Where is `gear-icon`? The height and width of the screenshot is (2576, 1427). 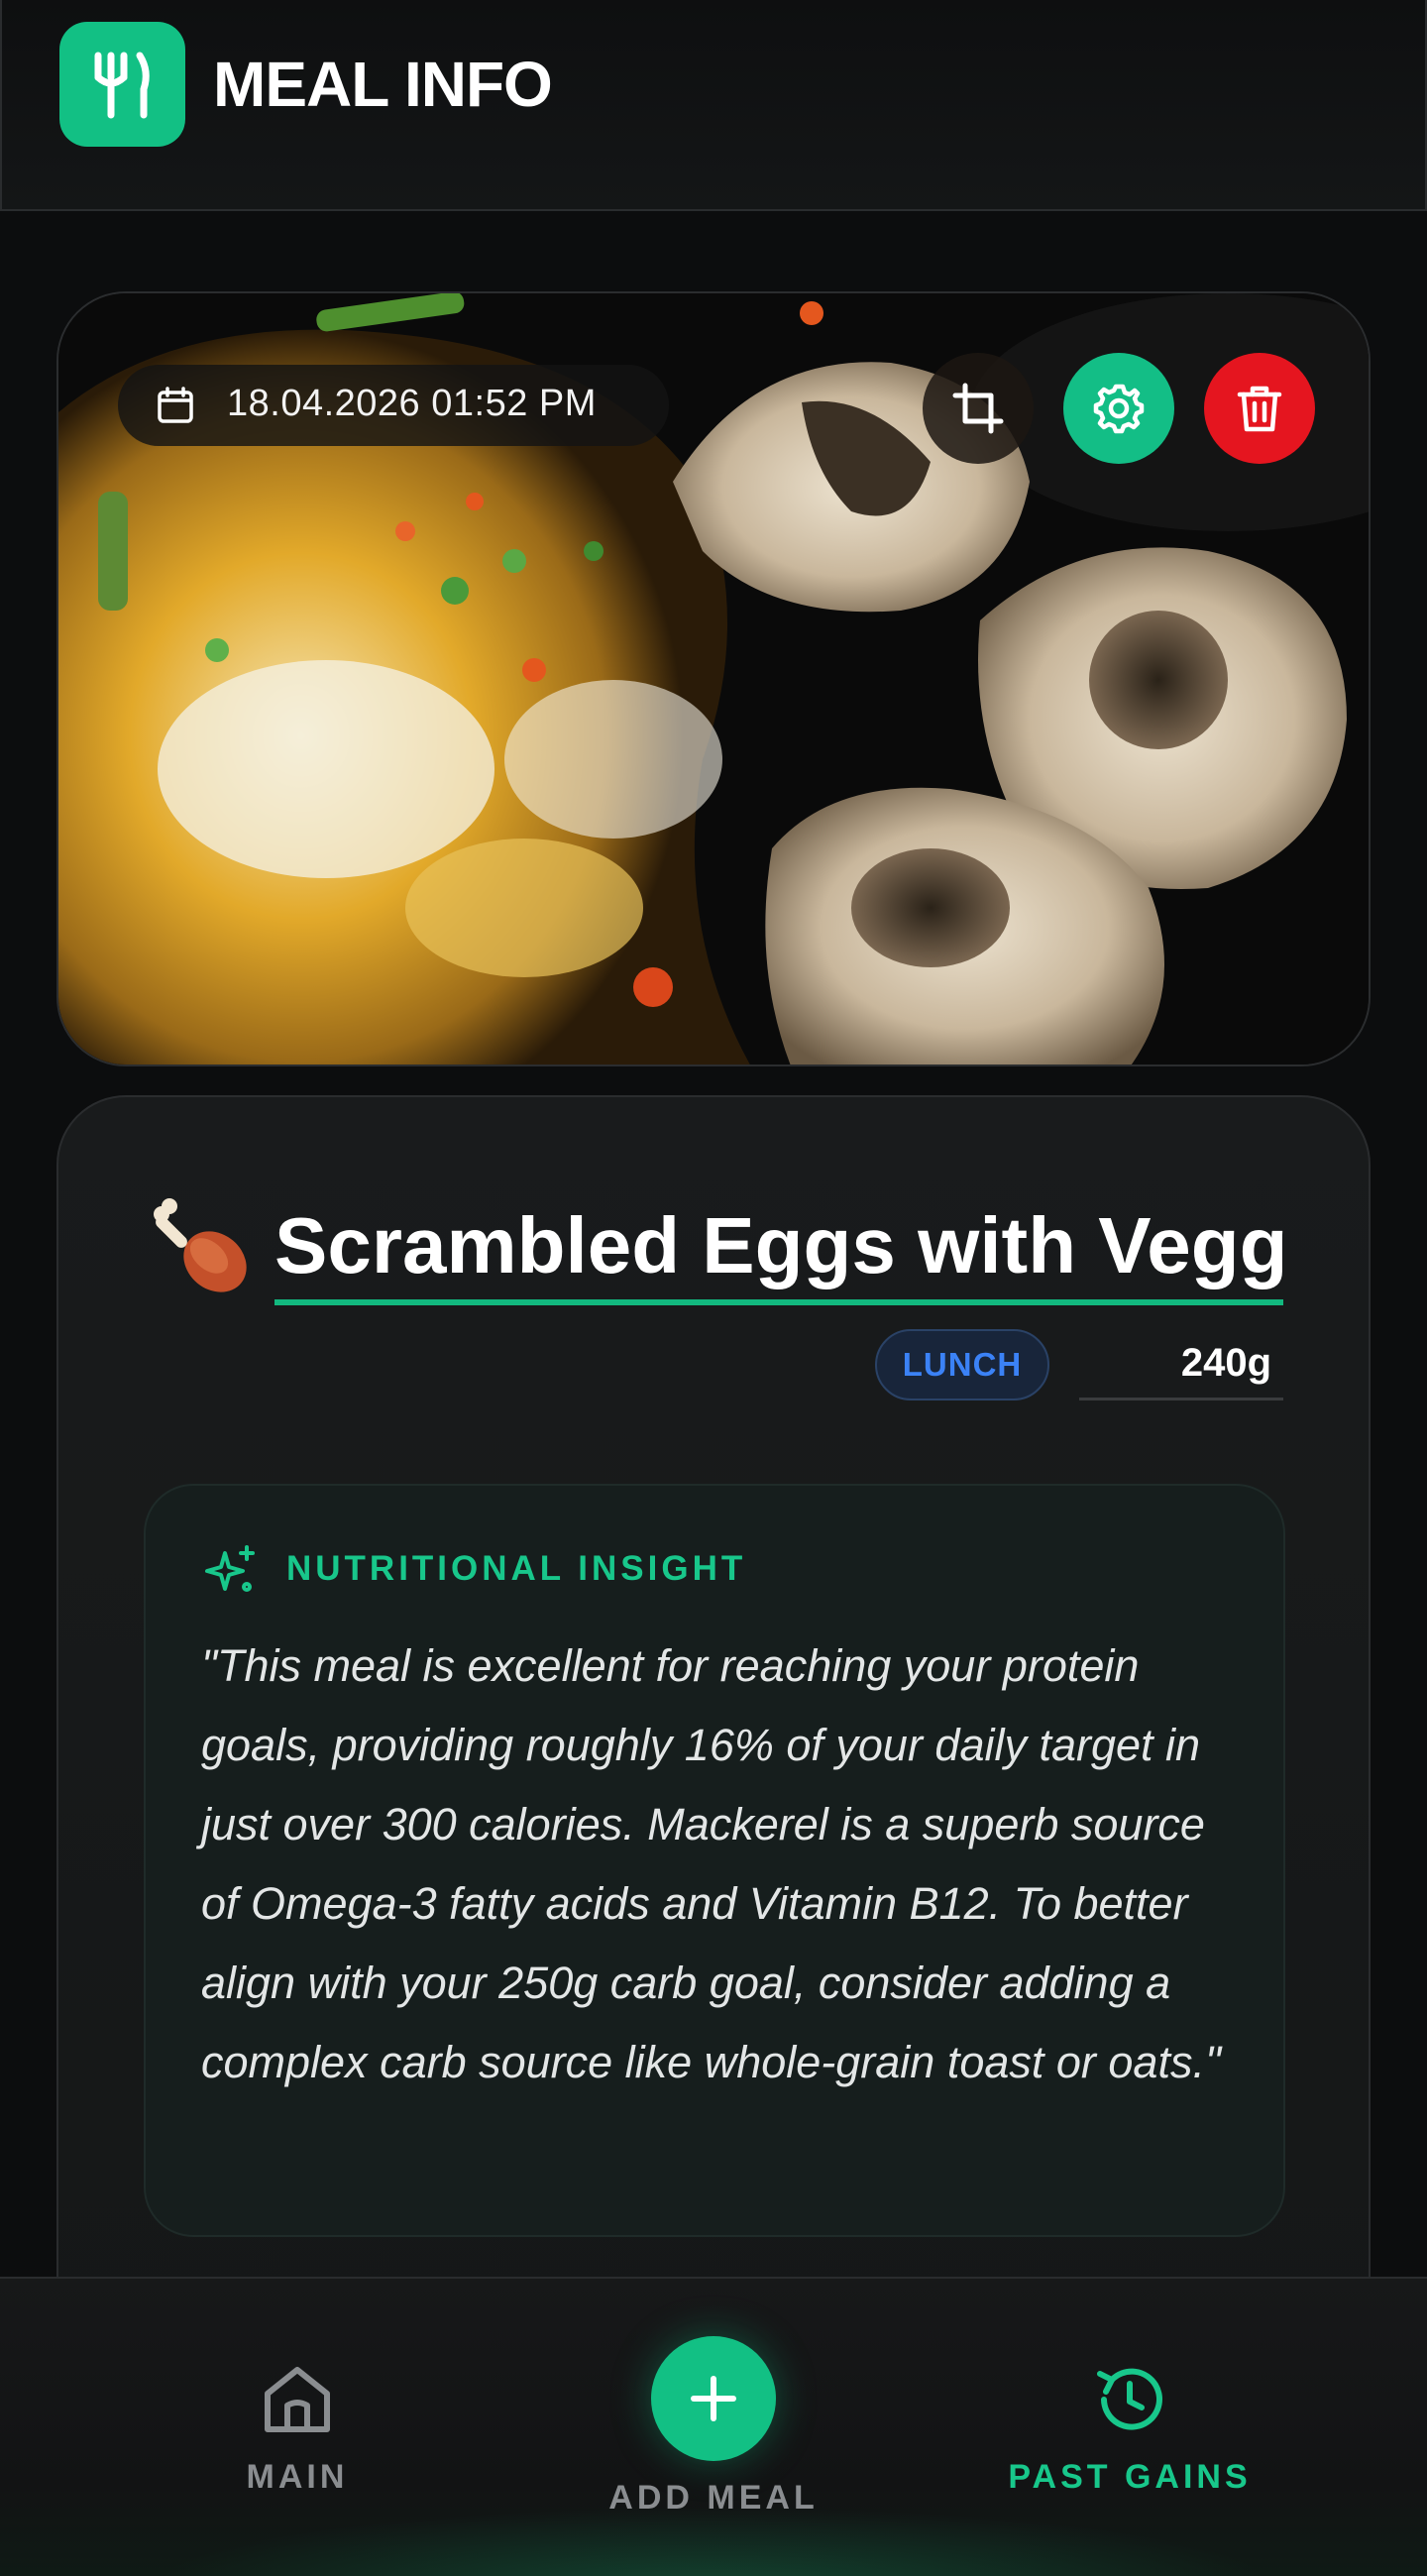 gear-icon is located at coordinates (1119, 409).